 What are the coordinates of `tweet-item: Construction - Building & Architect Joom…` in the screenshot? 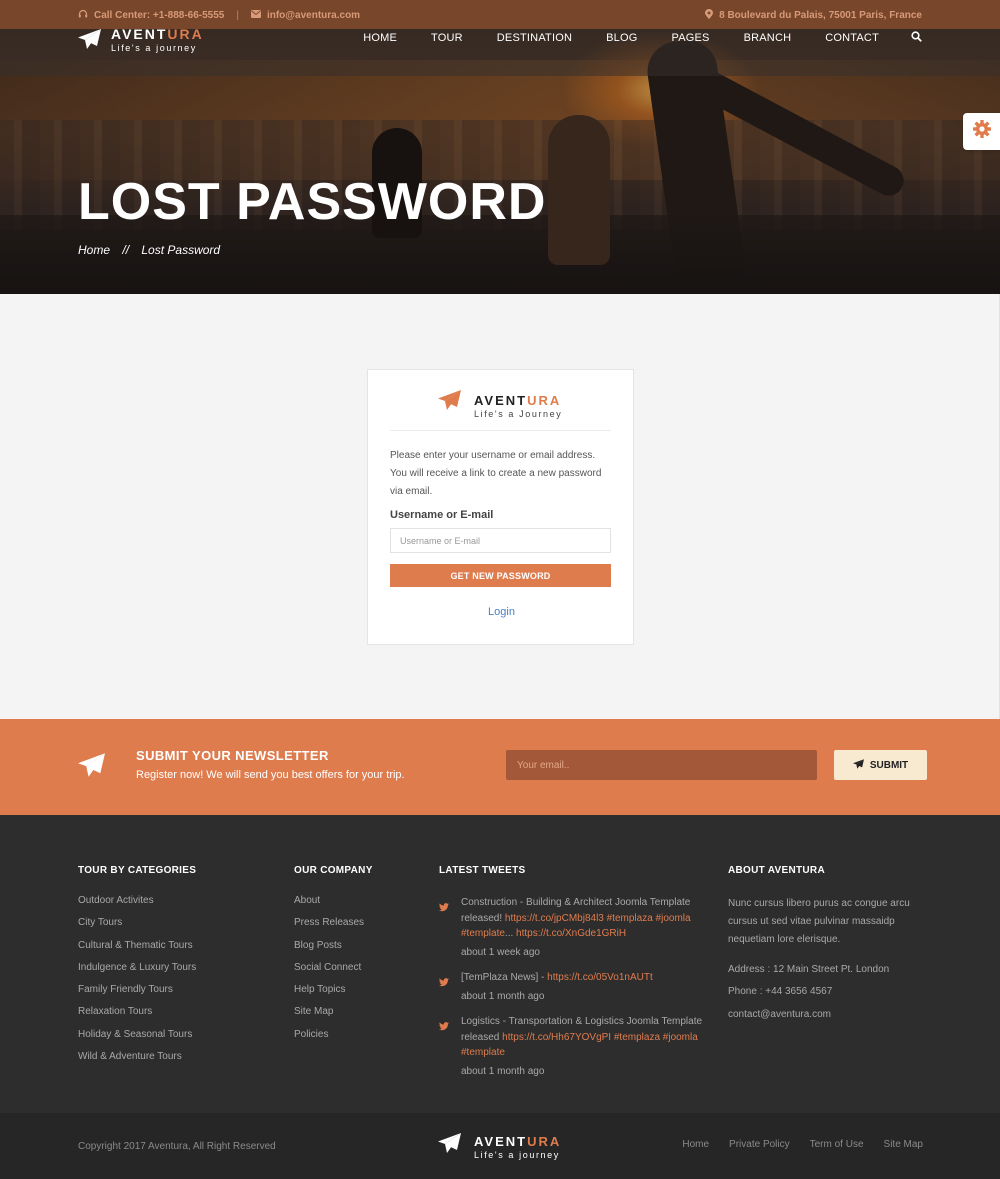 It's located at (574, 927).